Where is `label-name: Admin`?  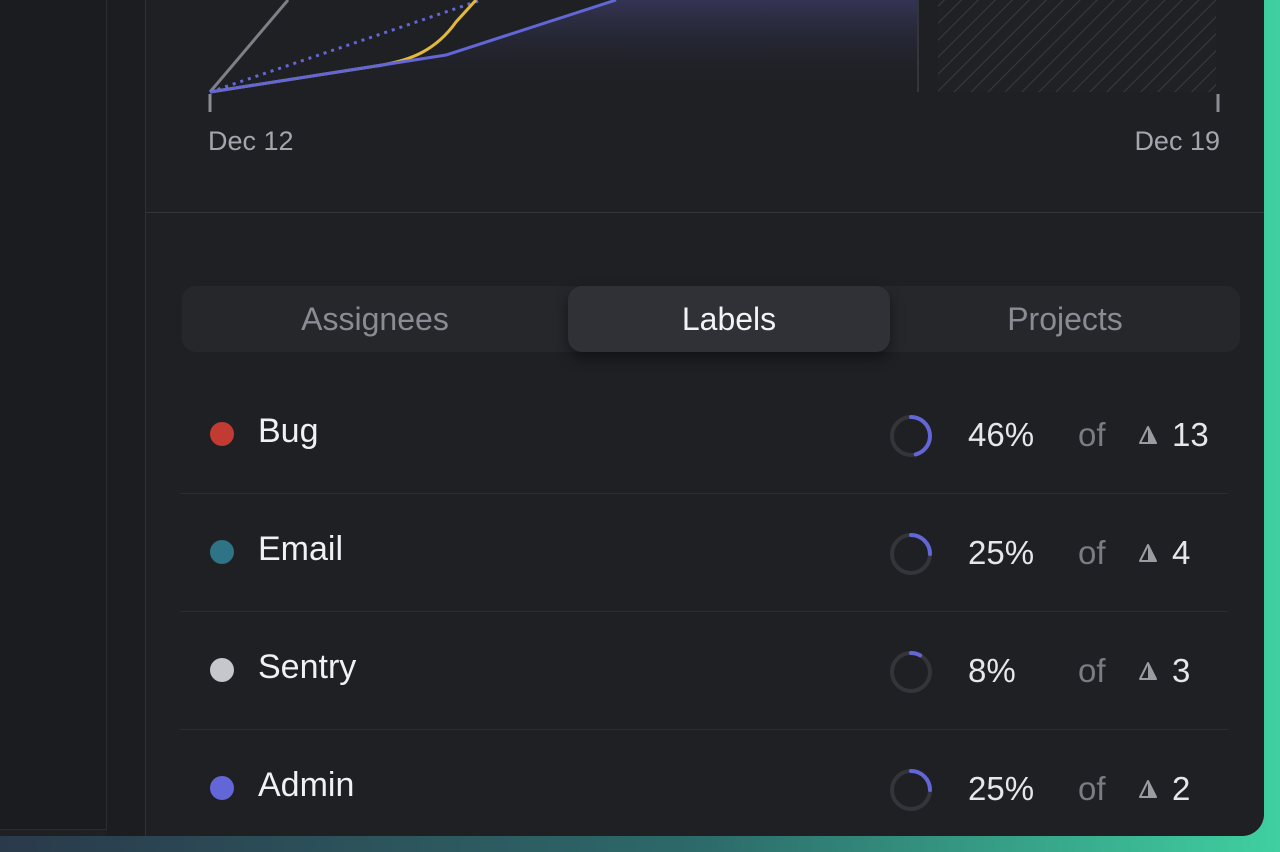 label-name: Admin is located at coordinates (306, 785).